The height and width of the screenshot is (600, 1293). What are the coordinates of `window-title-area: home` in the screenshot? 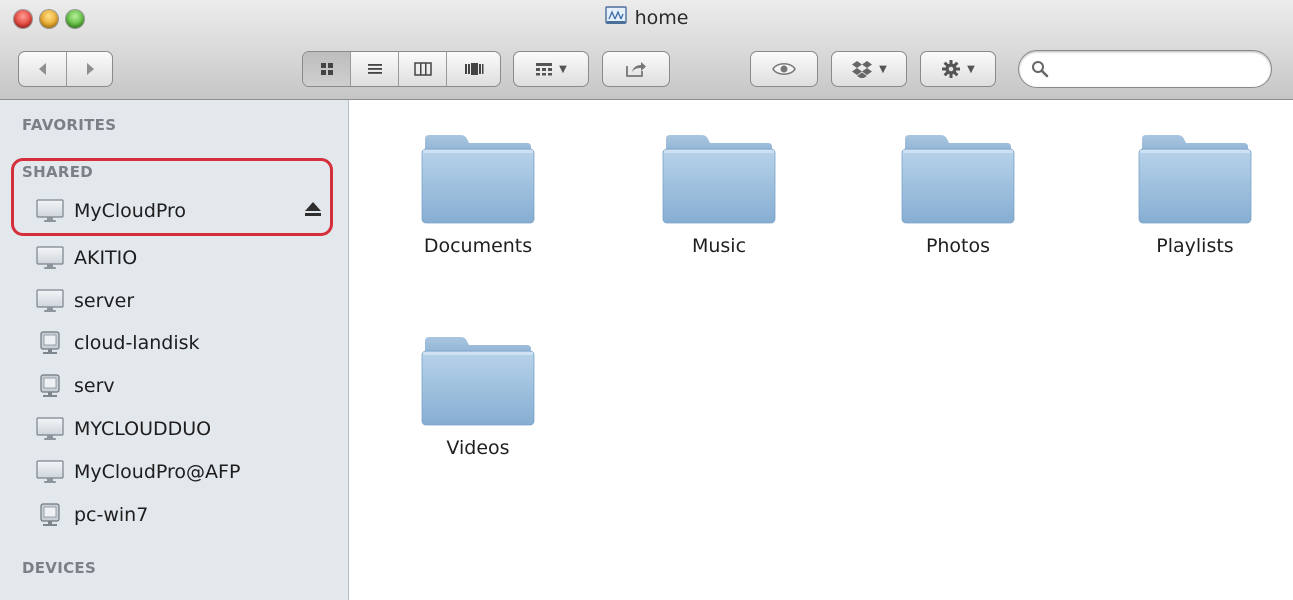 It's located at (646, 19).